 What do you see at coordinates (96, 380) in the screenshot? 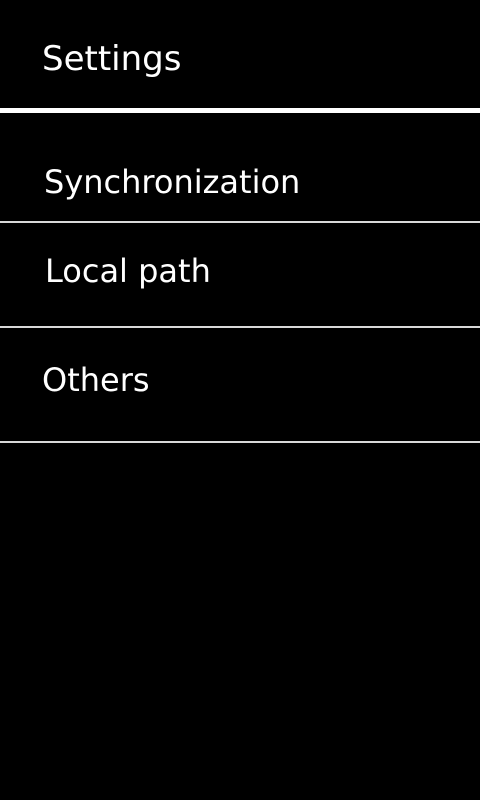
I see `settings-item-label: Others` at bounding box center [96, 380].